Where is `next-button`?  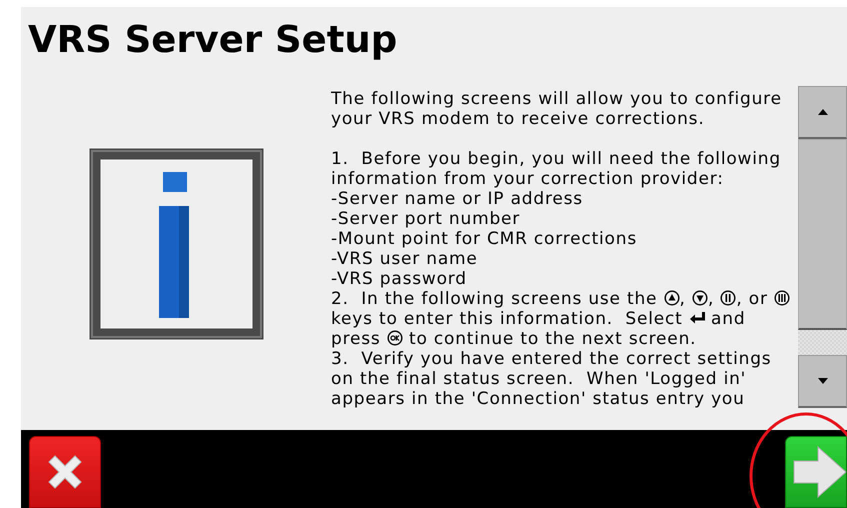
next-button is located at coordinates (816, 472).